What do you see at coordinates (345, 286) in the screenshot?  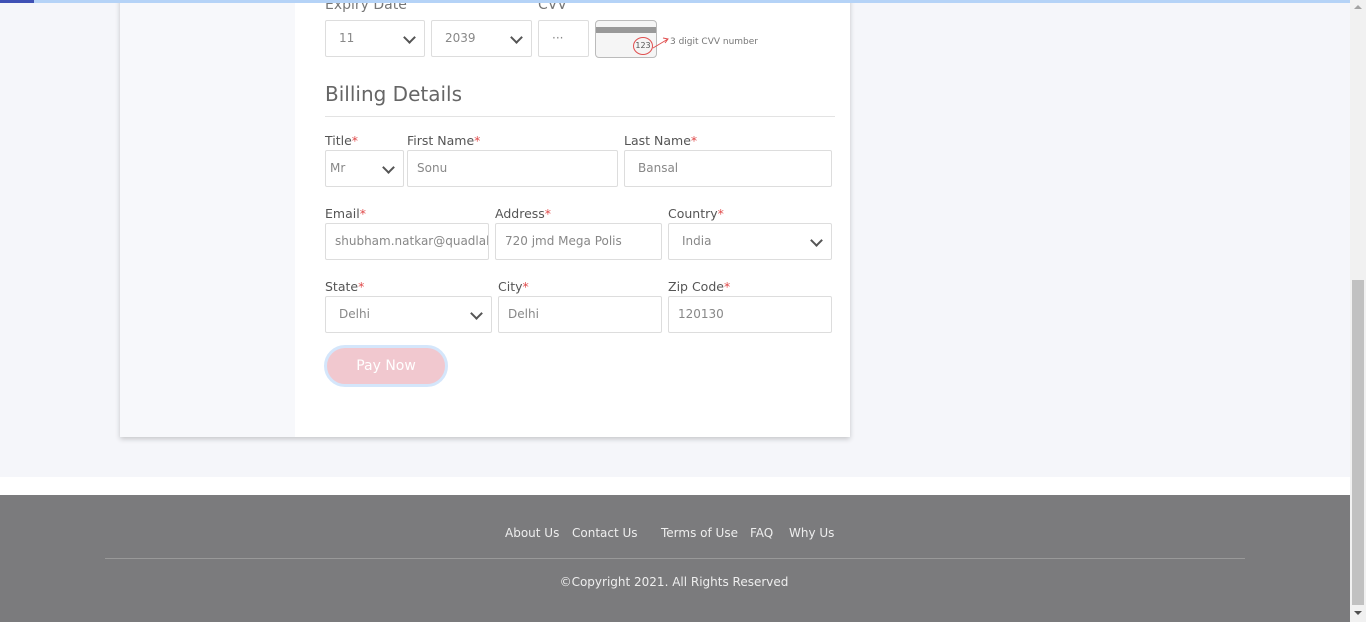 I see `state-label: State*` at bounding box center [345, 286].